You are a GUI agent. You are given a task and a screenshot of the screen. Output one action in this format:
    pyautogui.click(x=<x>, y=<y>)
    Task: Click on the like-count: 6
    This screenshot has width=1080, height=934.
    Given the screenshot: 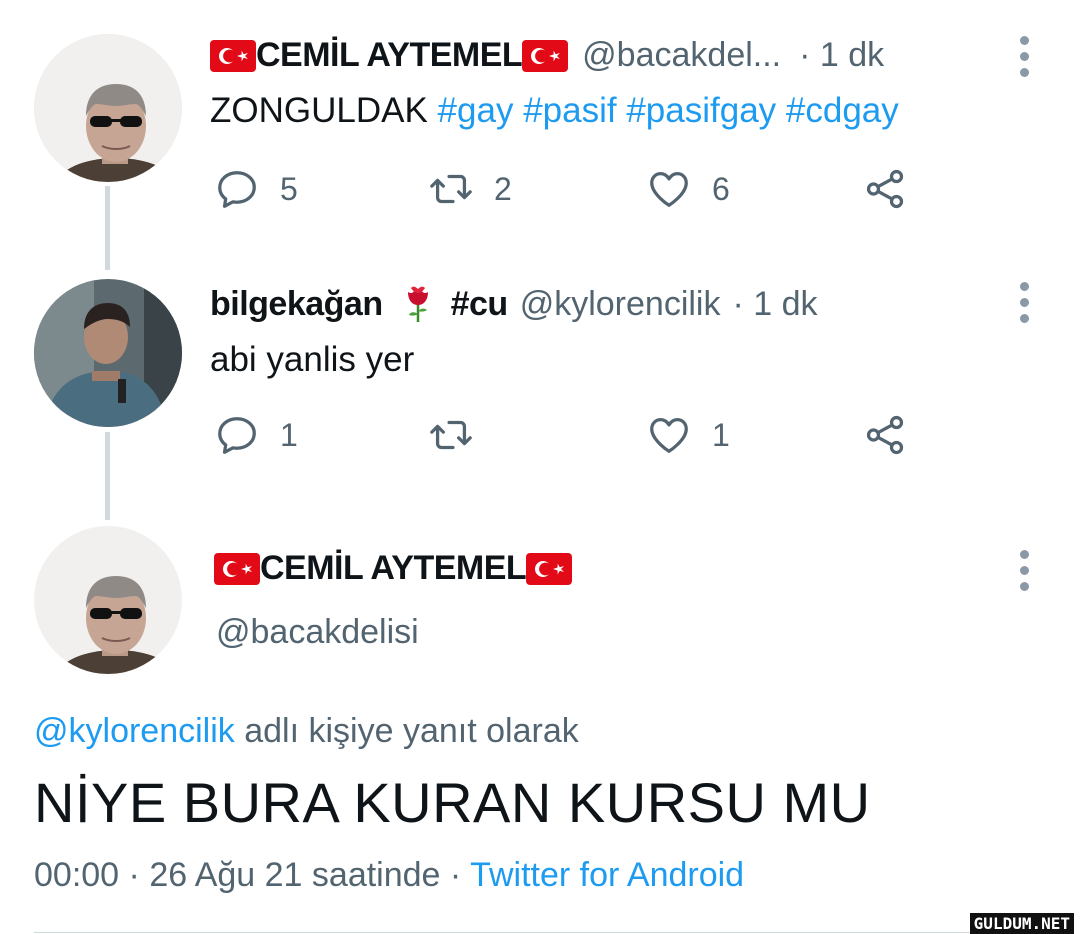 What is the action you would take?
    pyautogui.click(x=721, y=188)
    